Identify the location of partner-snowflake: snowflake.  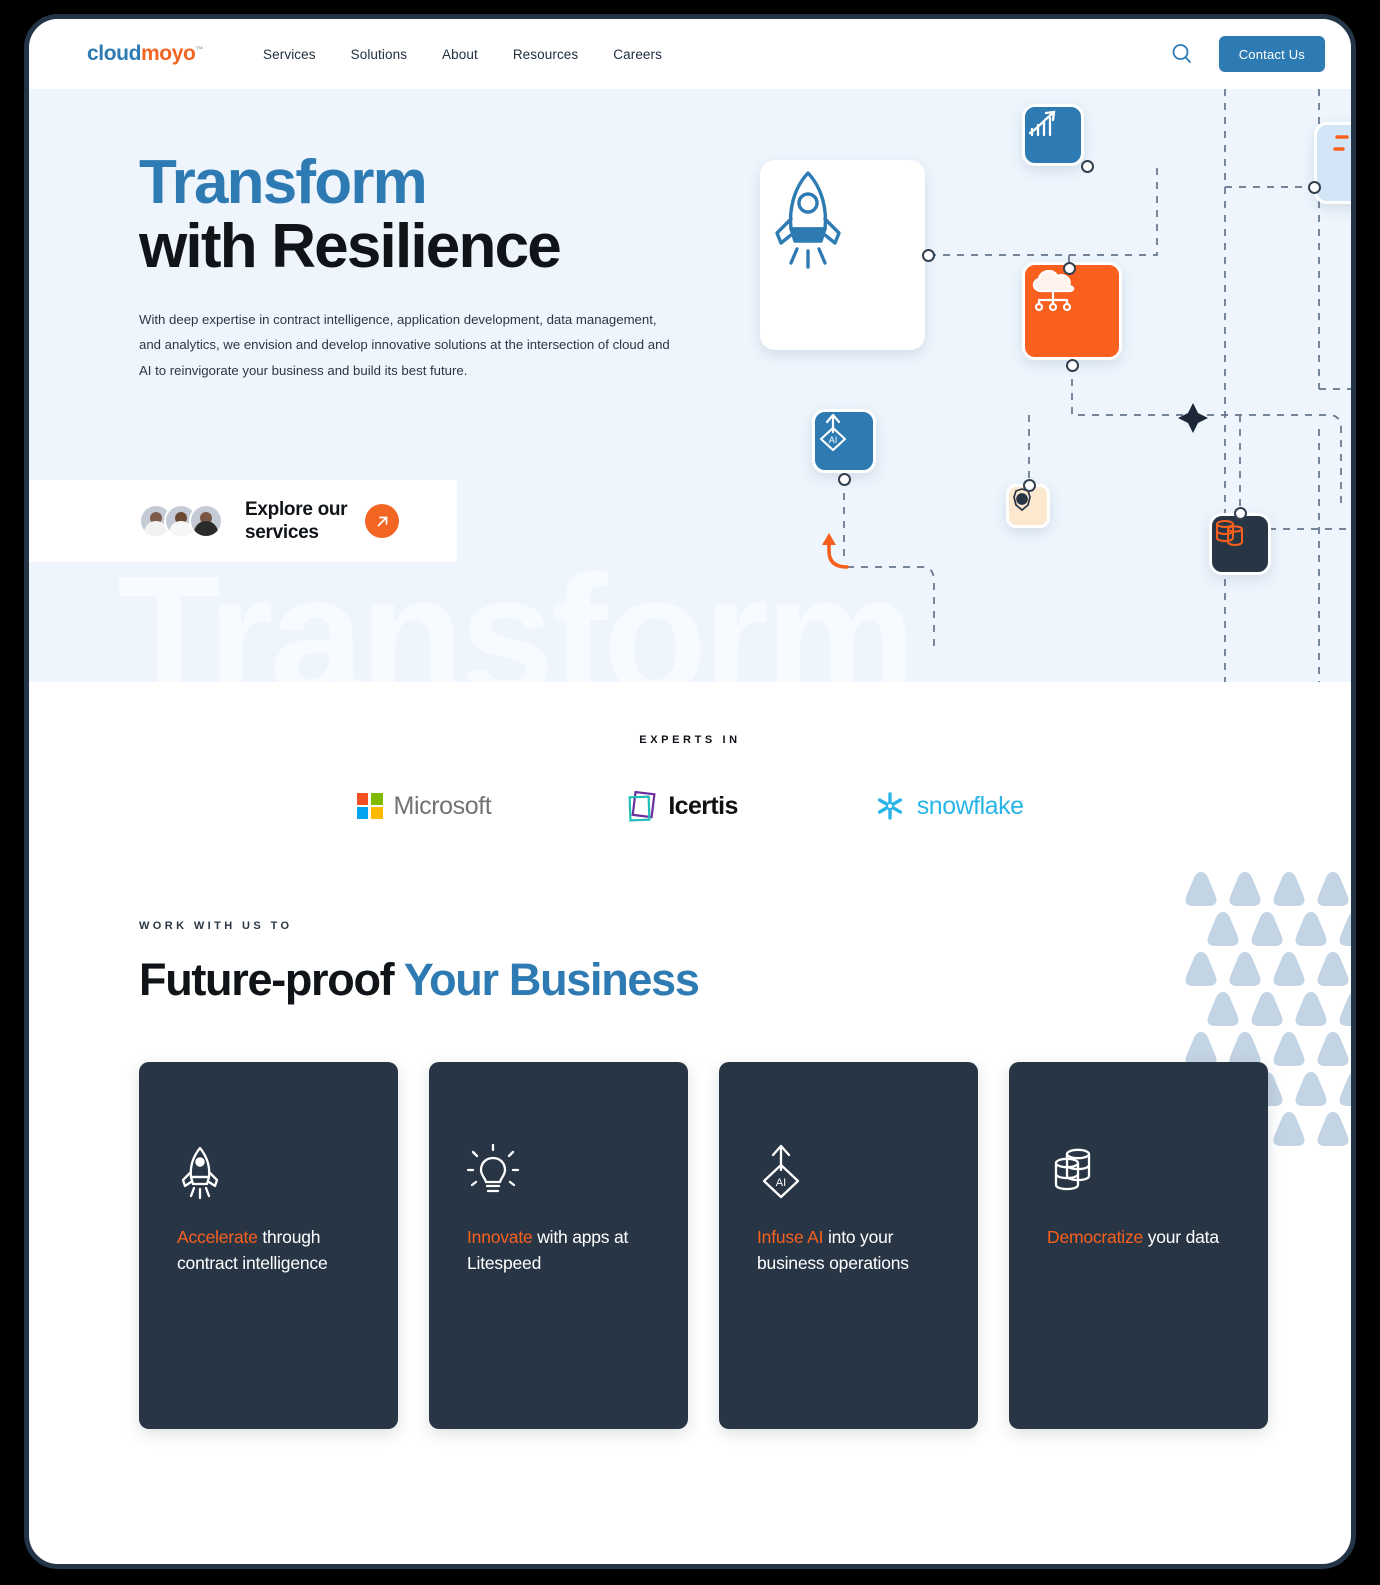
(949, 806).